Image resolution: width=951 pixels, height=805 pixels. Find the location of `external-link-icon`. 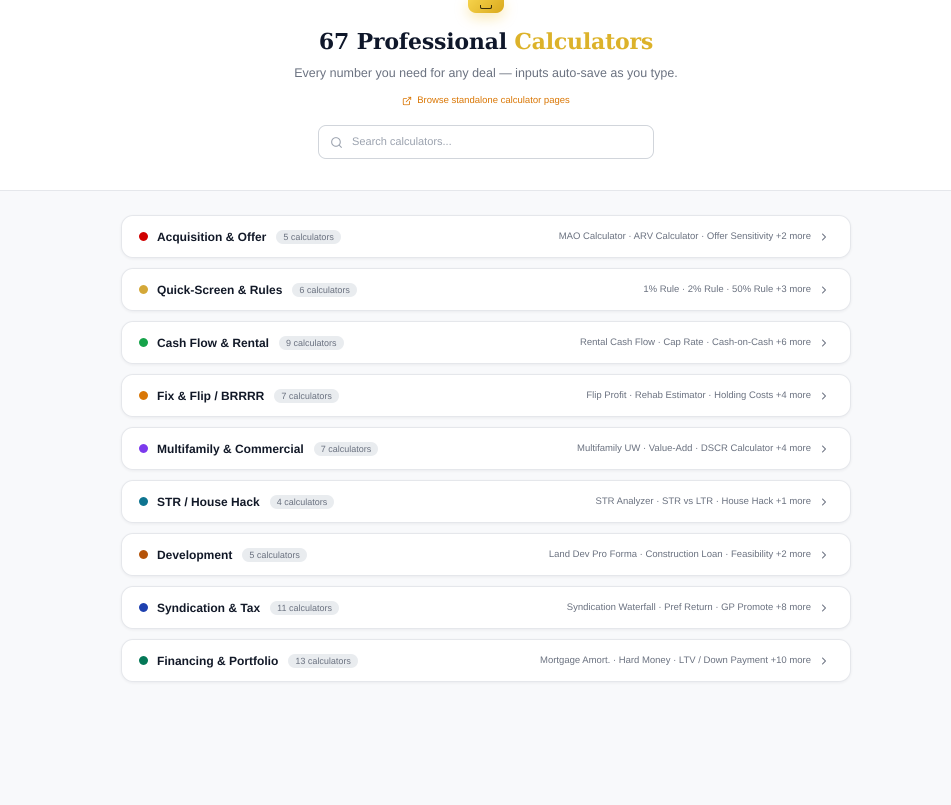

external-link-icon is located at coordinates (407, 101).